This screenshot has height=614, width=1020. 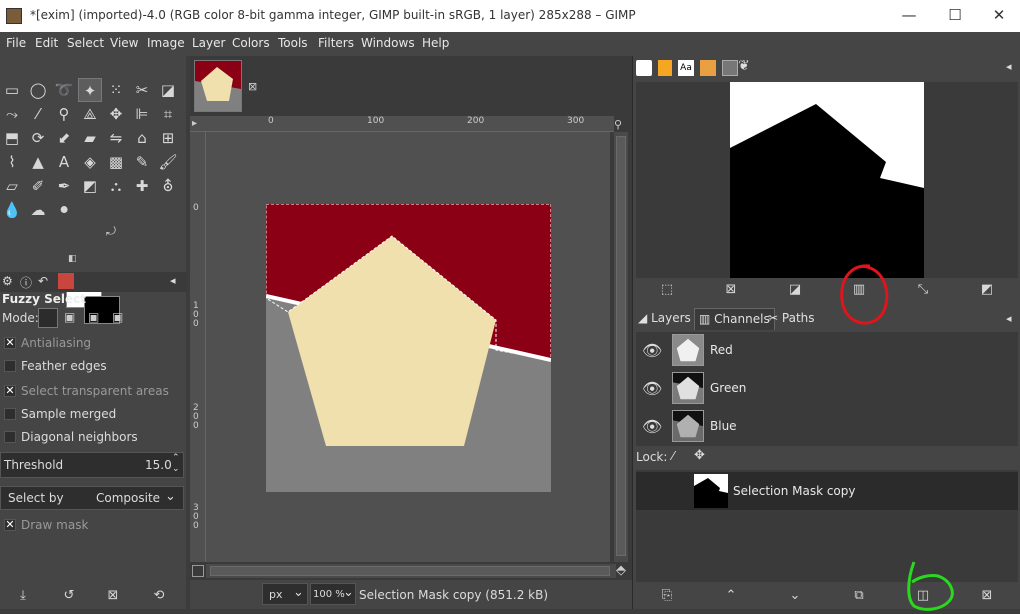 I want to click on free-select-icon: ➰, so click(x=64, y=90).